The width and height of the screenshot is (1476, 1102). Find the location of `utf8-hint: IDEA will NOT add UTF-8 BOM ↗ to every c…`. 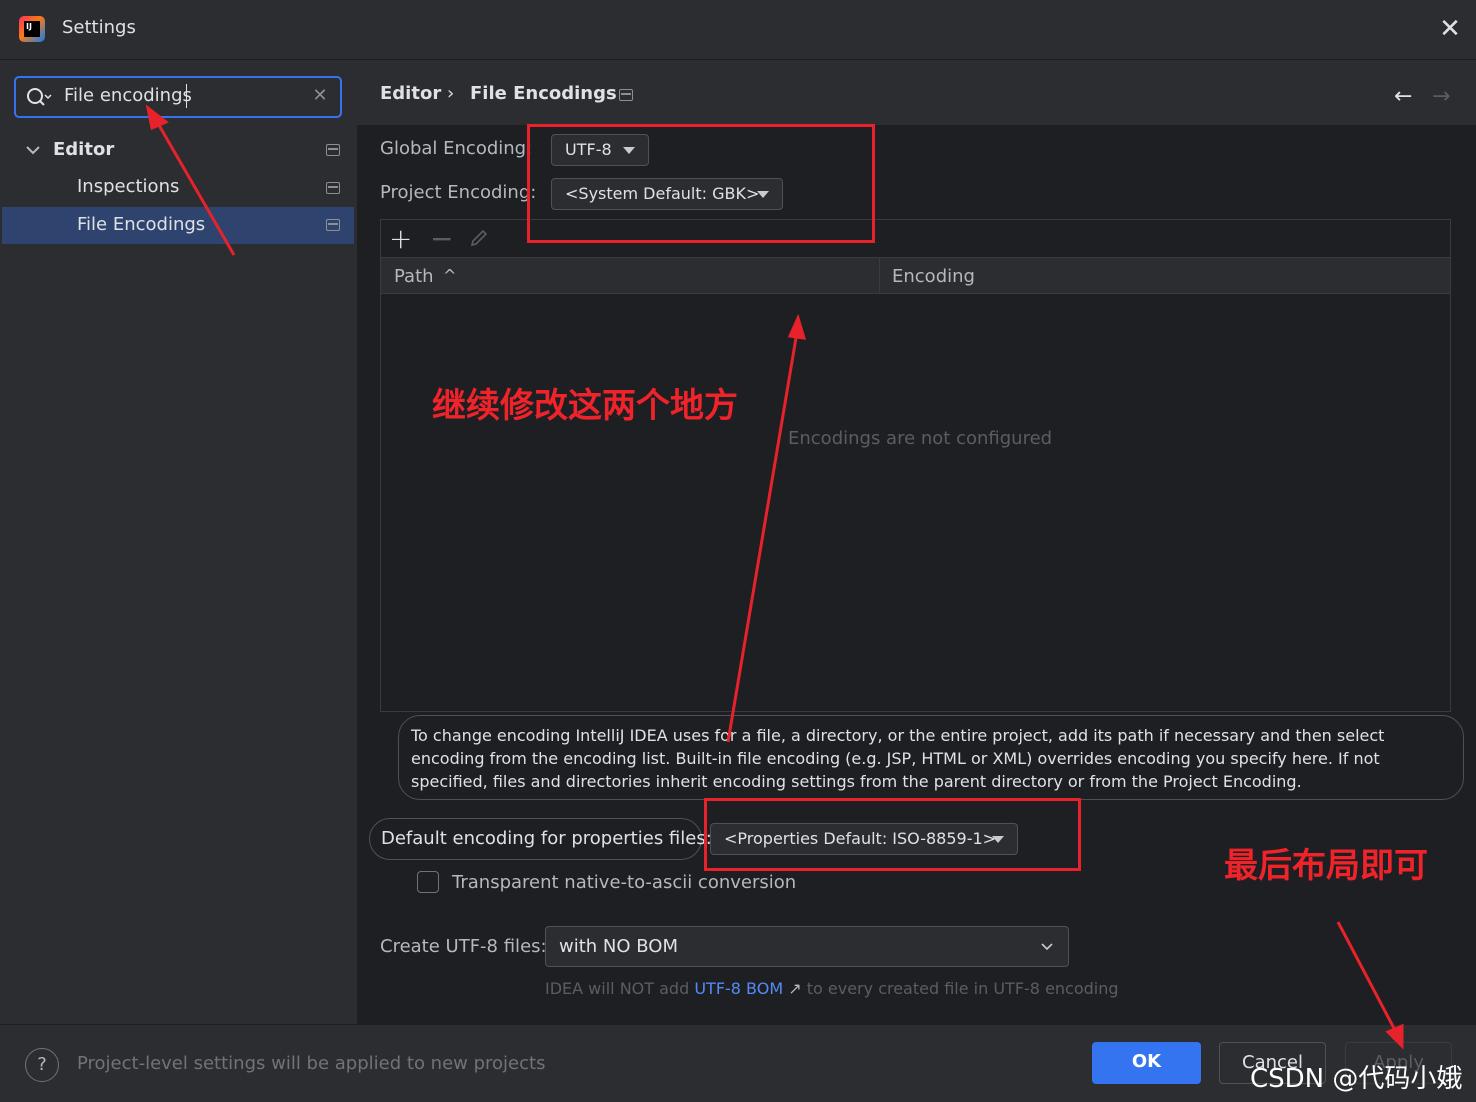

utf8-hint: IDEA will NOT add UTF-8 BOM ↗ to every c… is located at coordinates (832, 988).